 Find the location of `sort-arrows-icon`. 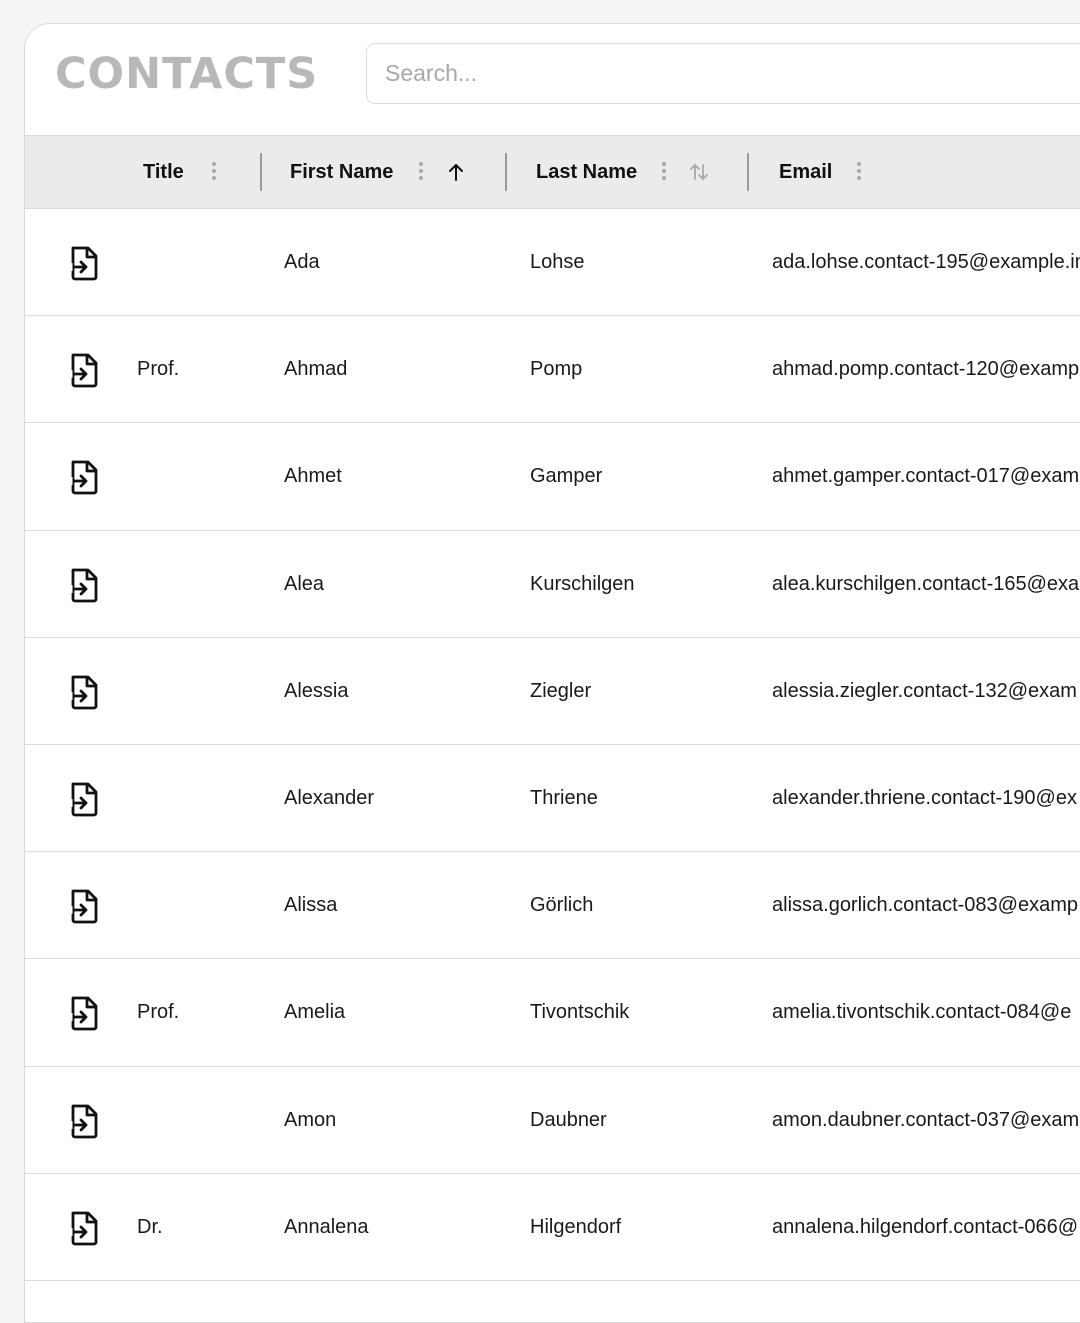

sort-arrows-icon is located at coordinates (699, 172).